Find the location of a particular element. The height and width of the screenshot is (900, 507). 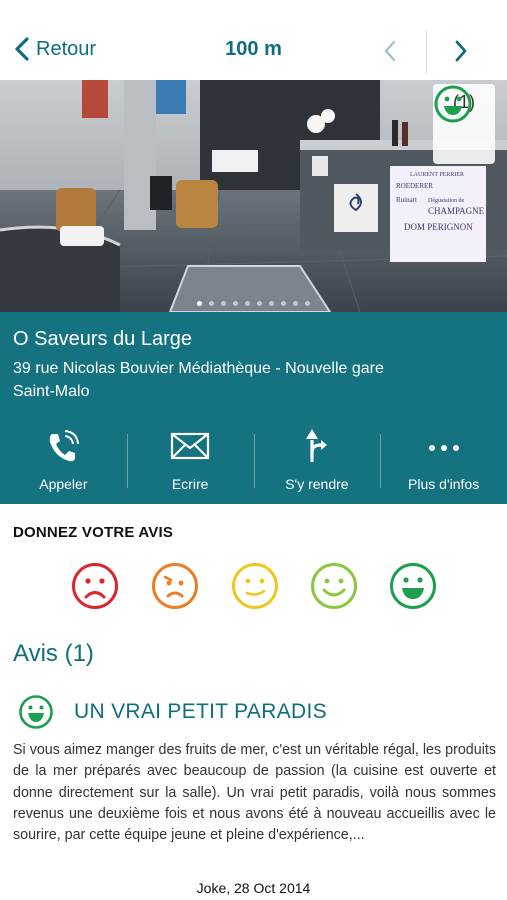

email-button: Ecrire is located at coordinates (190, 459).